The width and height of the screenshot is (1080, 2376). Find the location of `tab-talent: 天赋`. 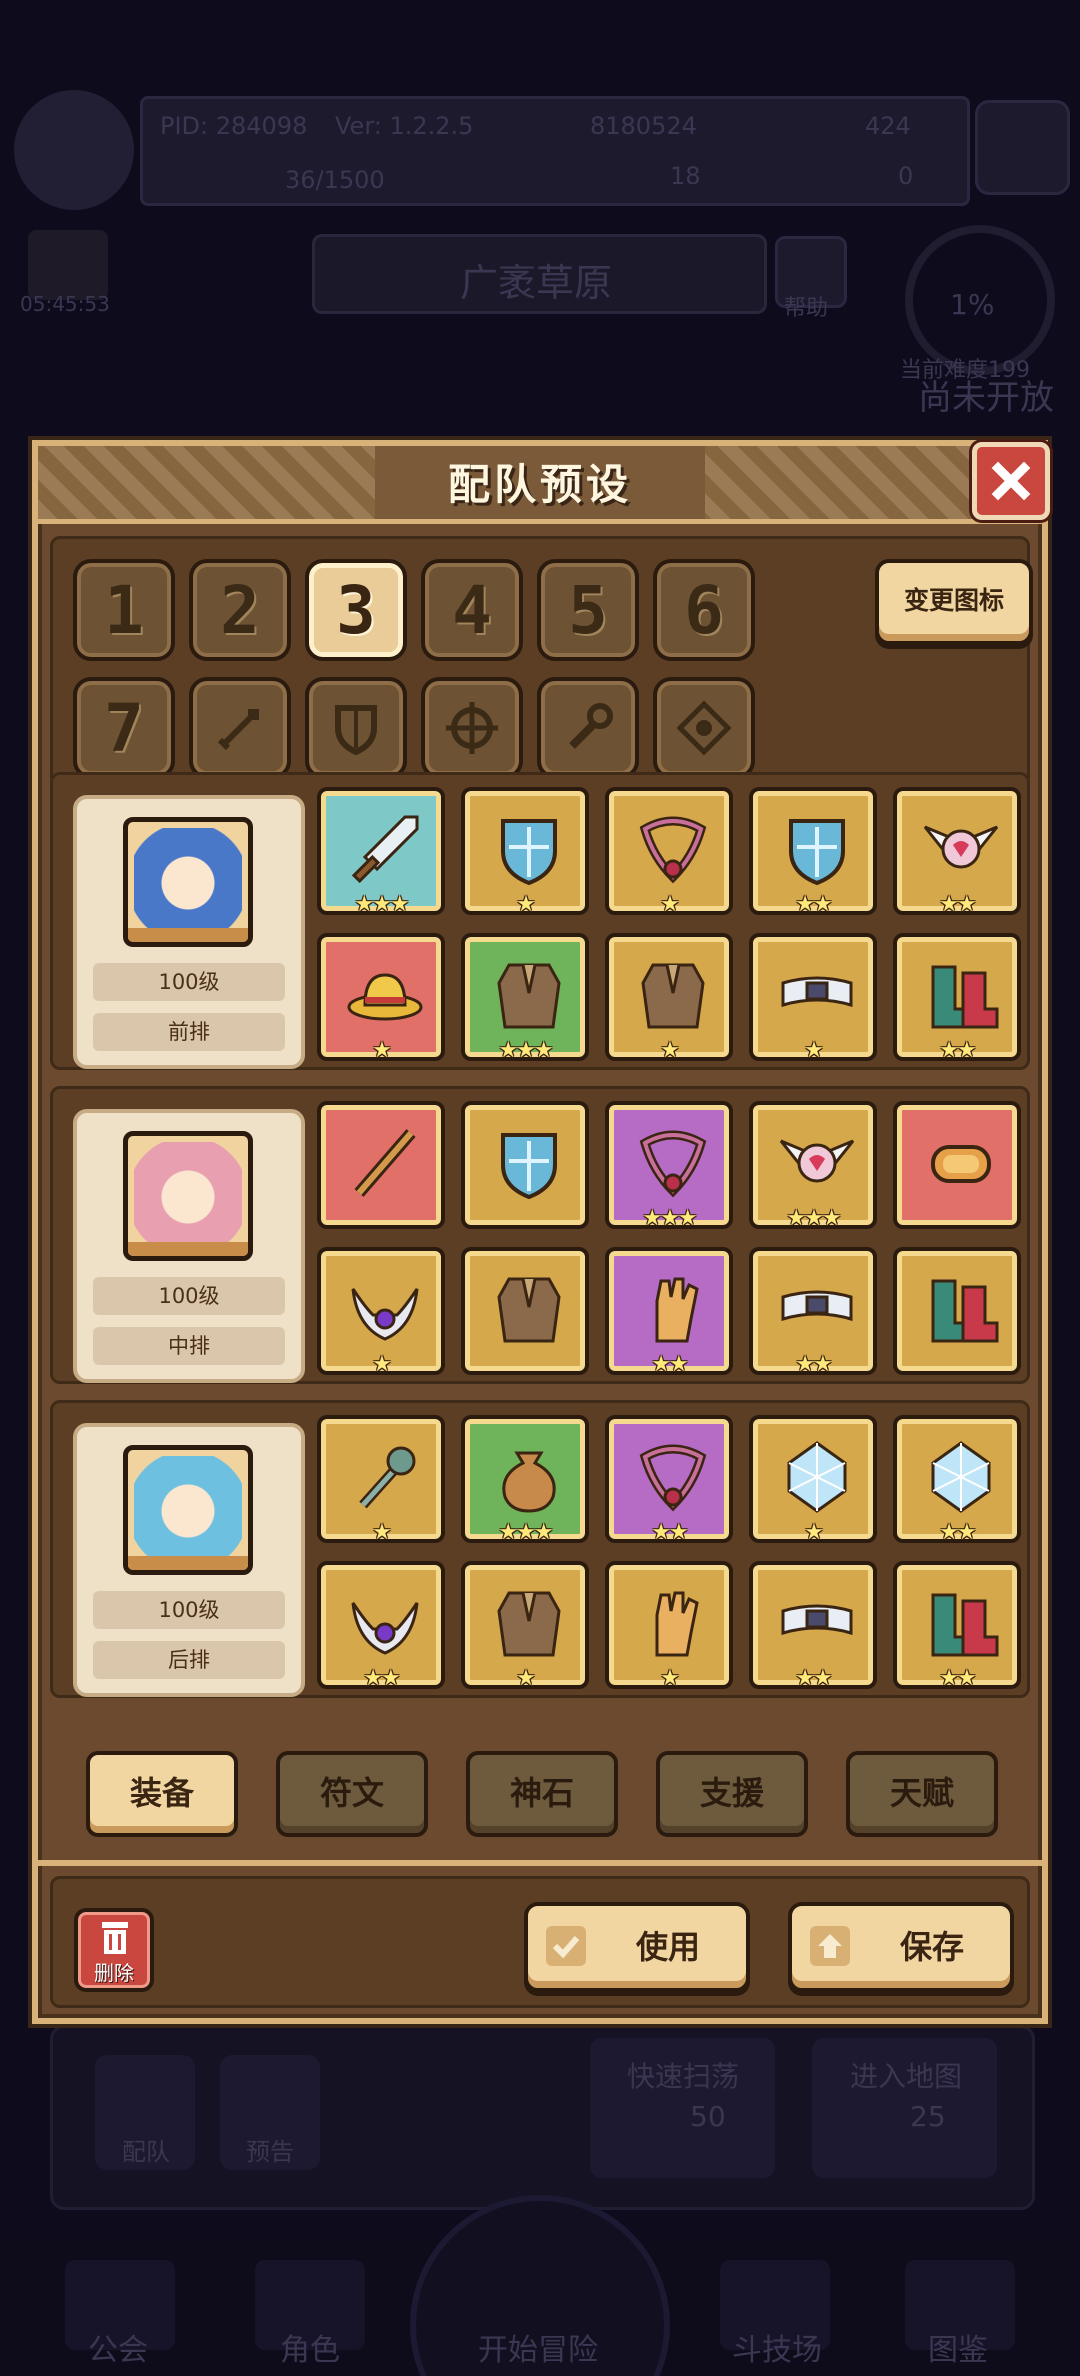

tab-talent: 天赋 is located at coordinates (922, 1794).